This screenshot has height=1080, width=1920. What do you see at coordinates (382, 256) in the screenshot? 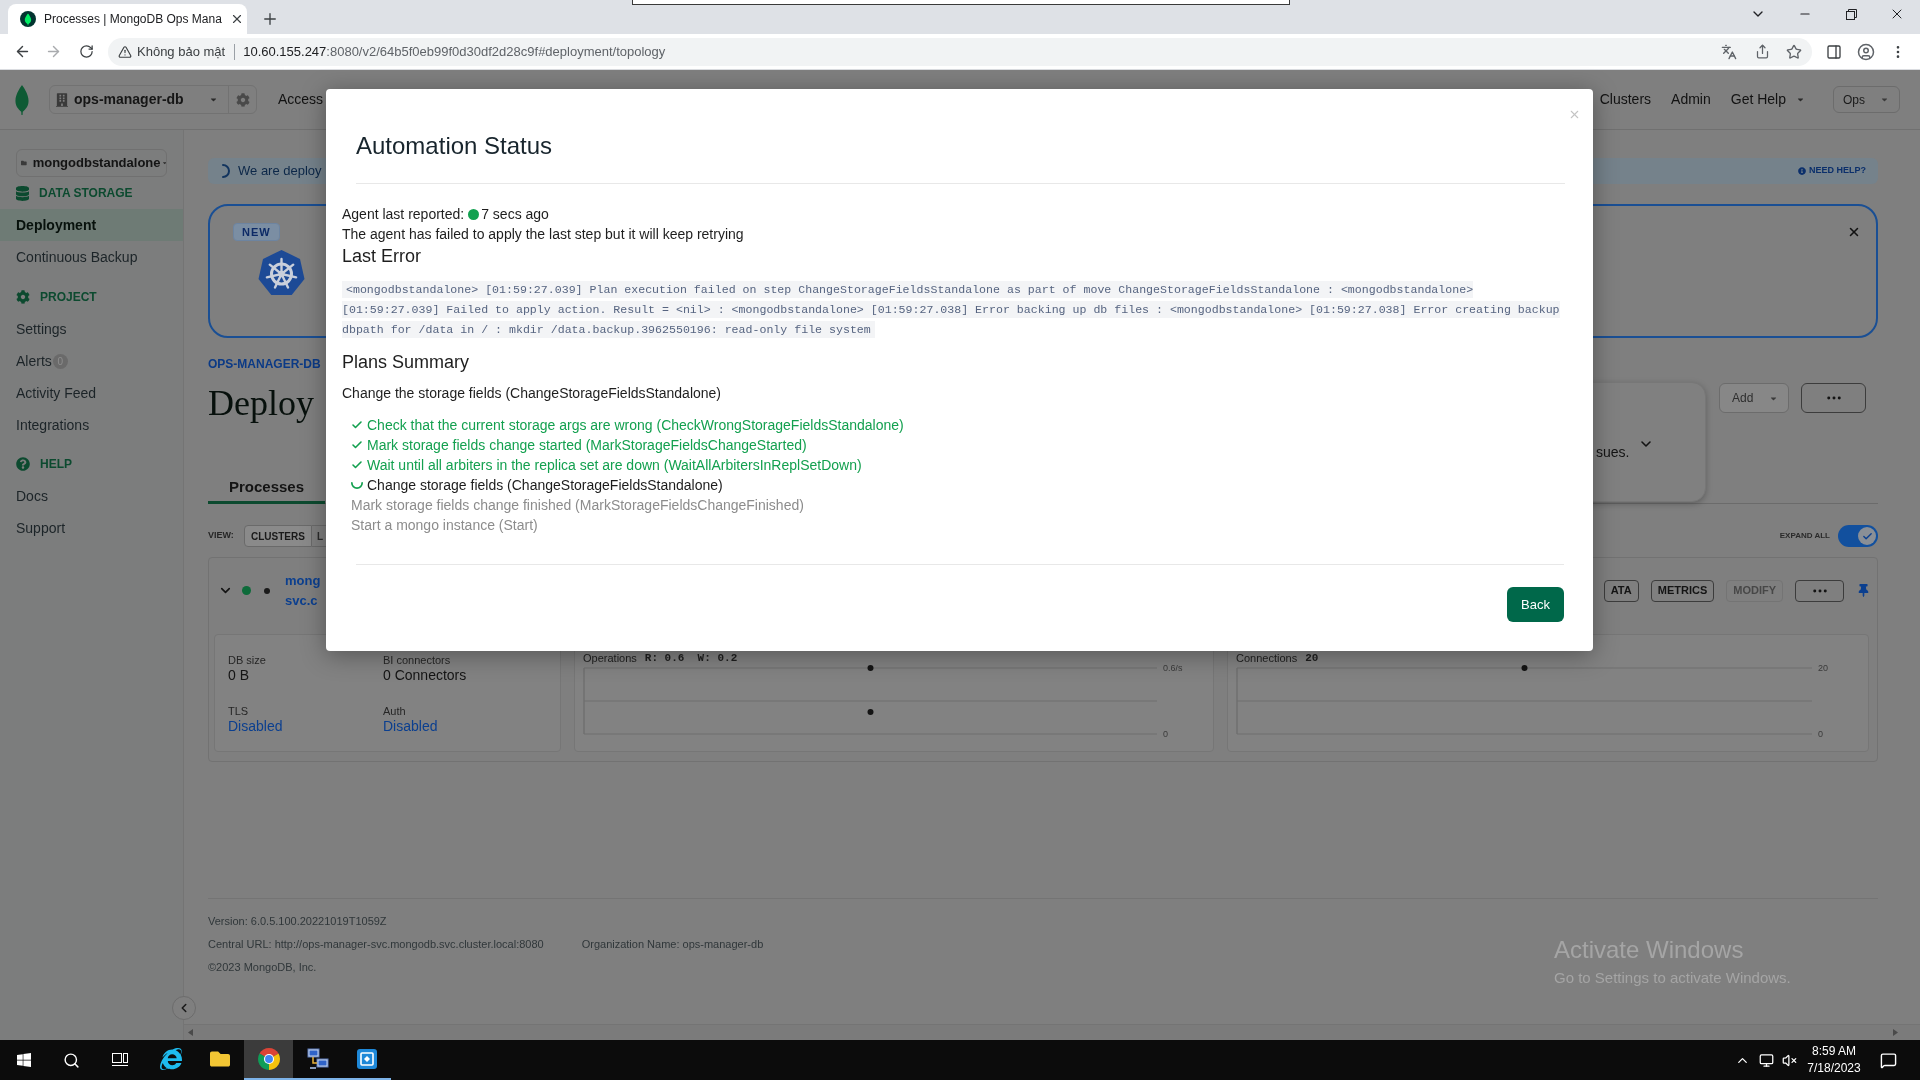
I see `section-heading: Last Error` at bounding box center [382, 256].